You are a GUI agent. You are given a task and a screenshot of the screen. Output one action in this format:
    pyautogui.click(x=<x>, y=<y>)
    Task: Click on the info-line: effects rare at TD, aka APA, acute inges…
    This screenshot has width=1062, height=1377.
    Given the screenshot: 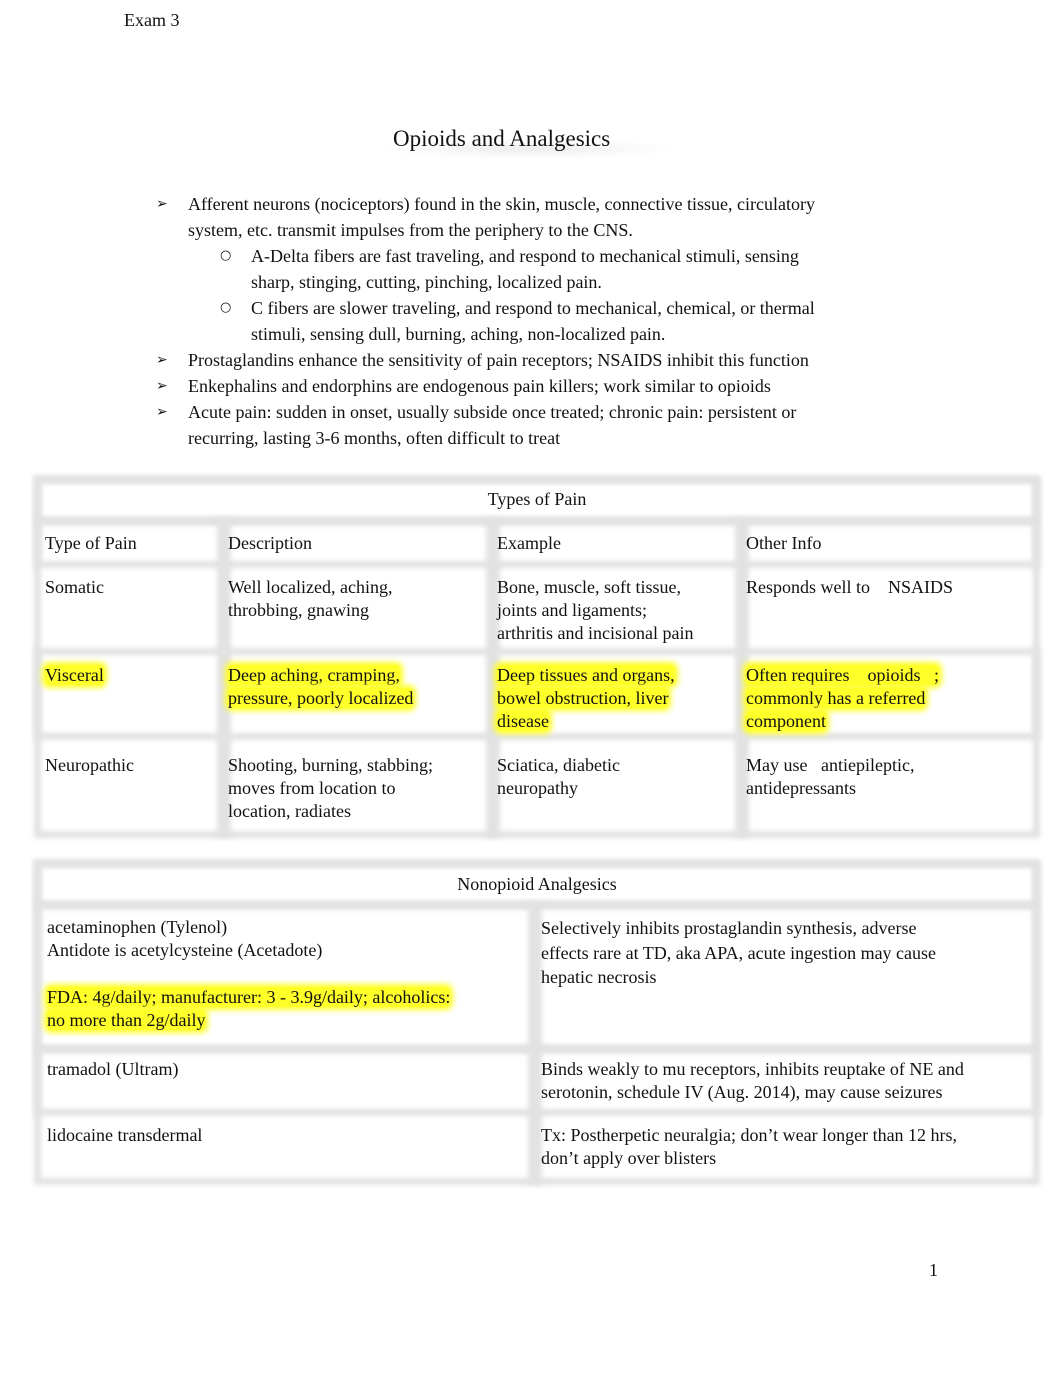 What is the action you would take?
    pyautogui.click(x=739, y=952)
    